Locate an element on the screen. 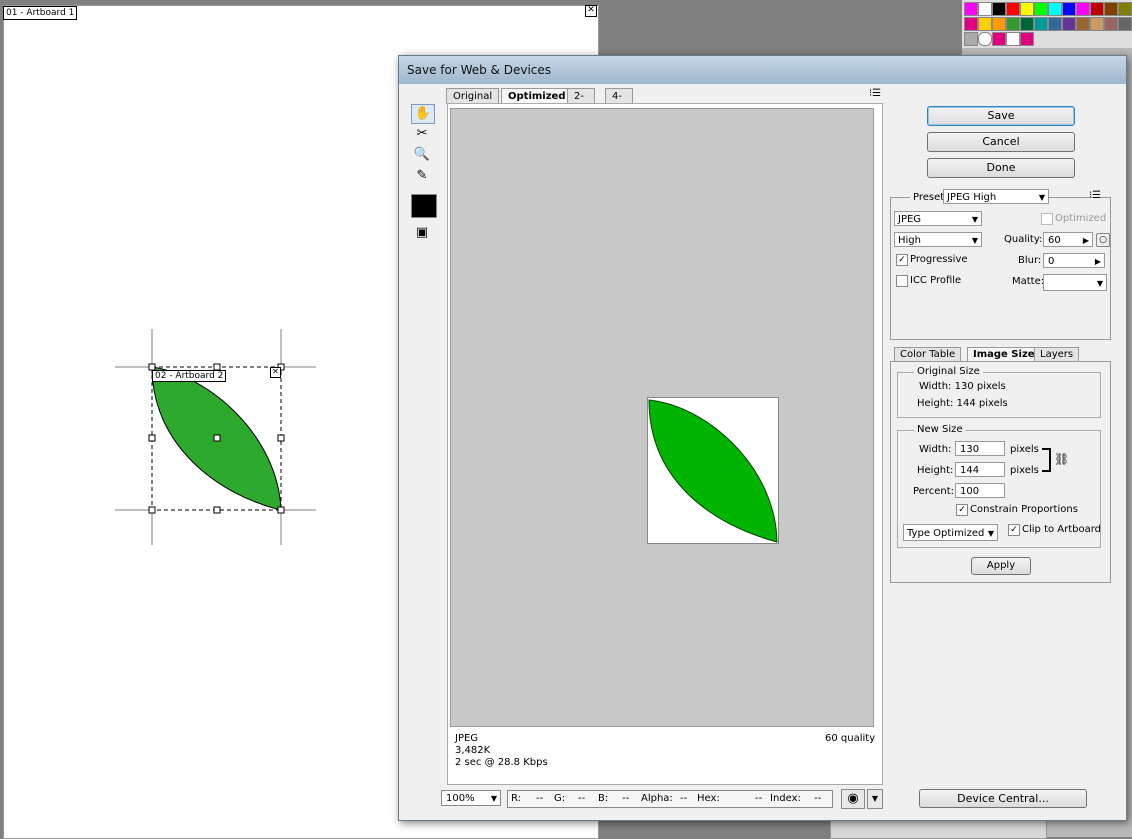 The width and height of the screenshot is (1132, 839). preview-in-browser-globe-icon: ◉ is located at coordinates (853, 799).